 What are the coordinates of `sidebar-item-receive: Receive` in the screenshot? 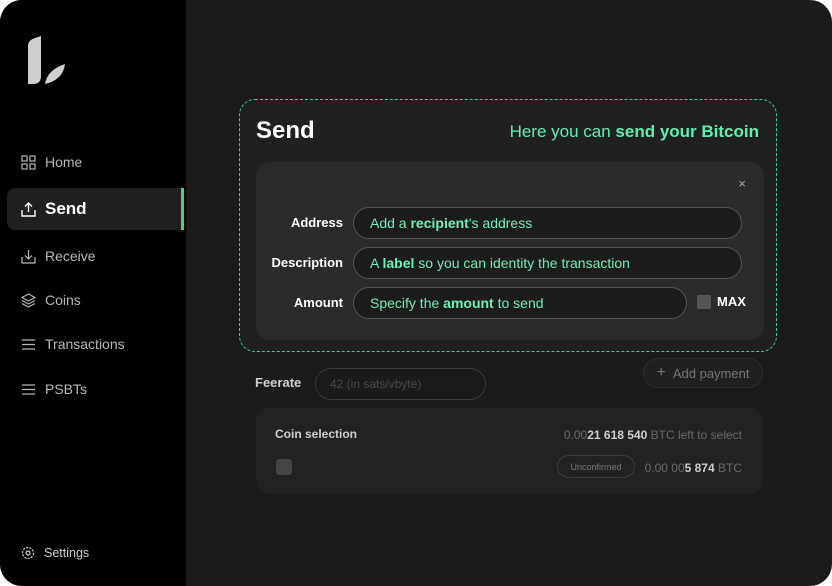 It's located at (95, 256).